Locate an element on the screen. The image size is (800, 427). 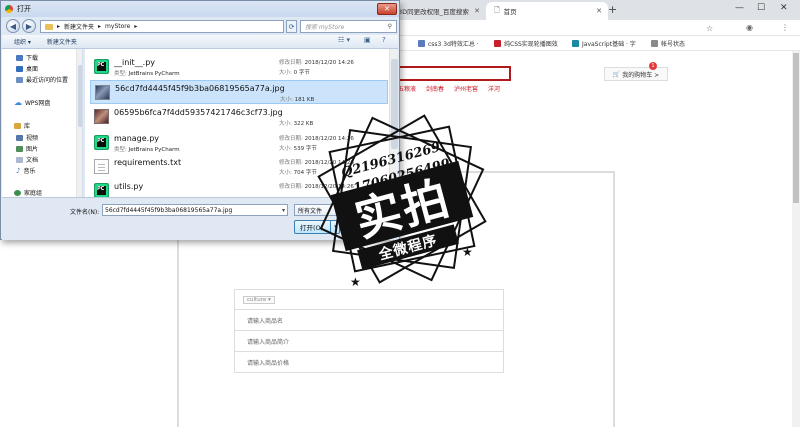
bookmark-css3: css3 3d特效汇总 · is located at coordinates (448, 43).